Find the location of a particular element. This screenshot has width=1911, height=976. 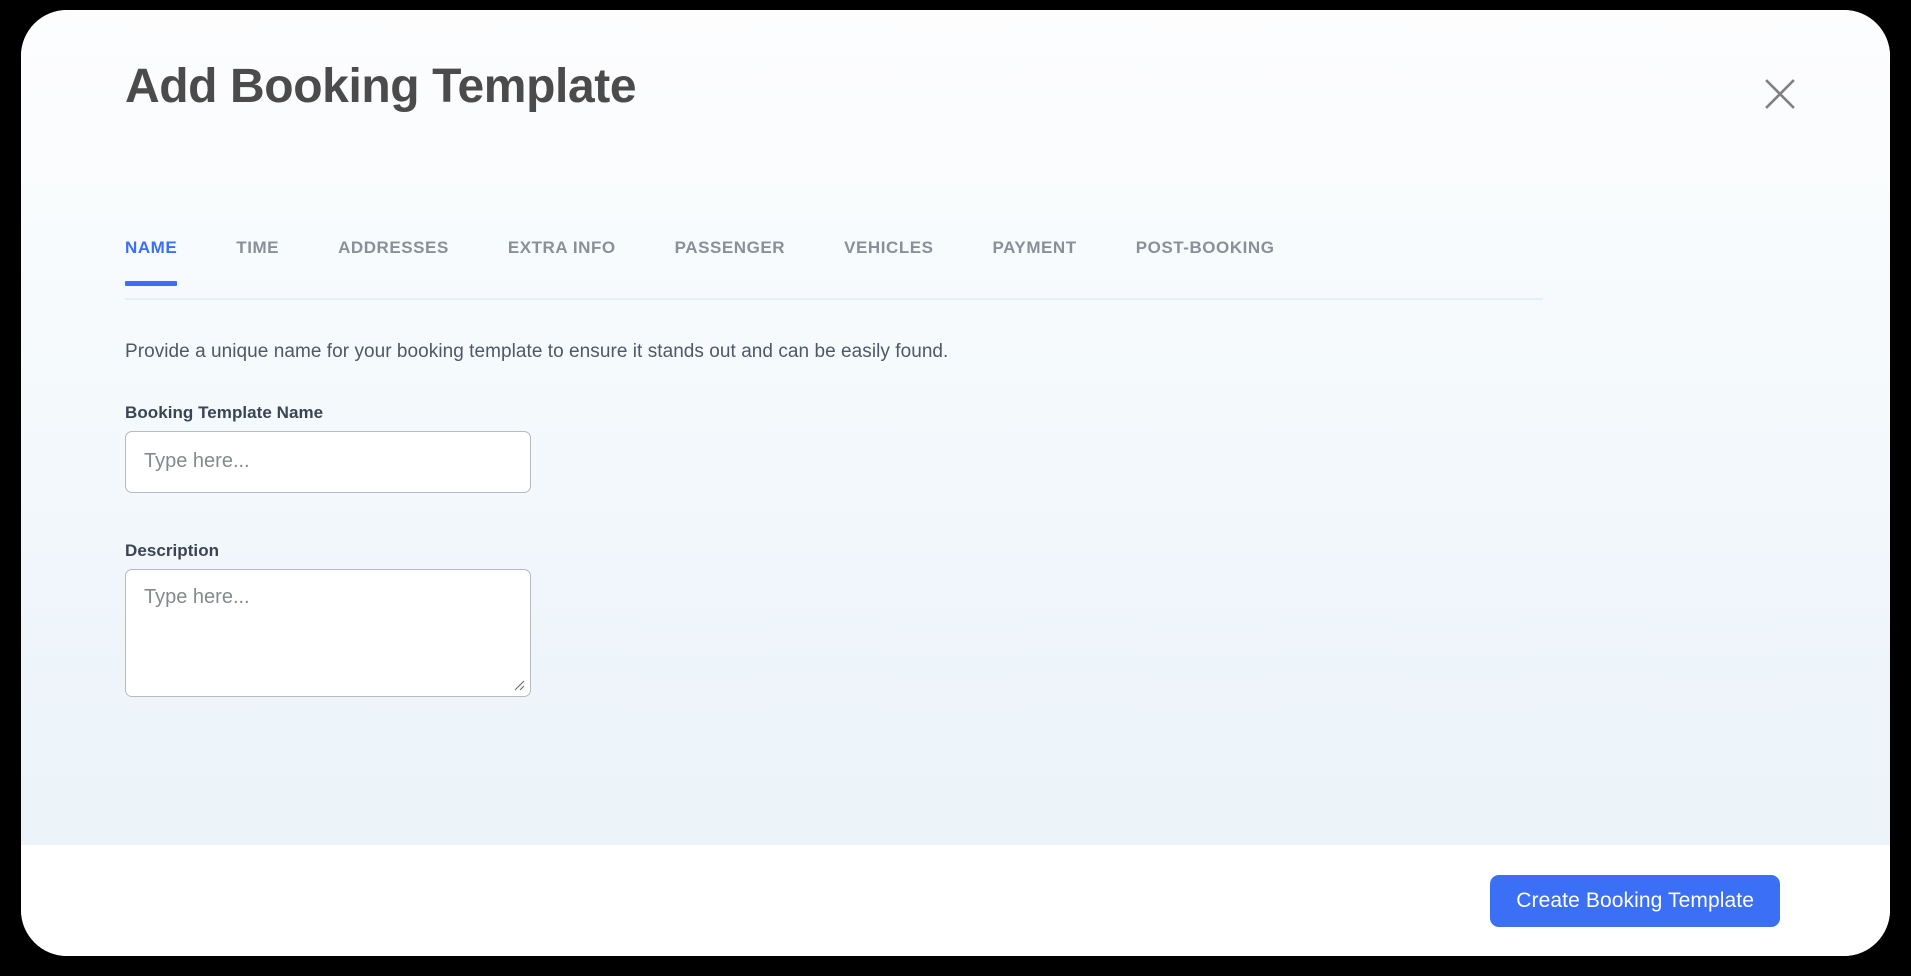

description-textarea is located at coordinates (328, 632).